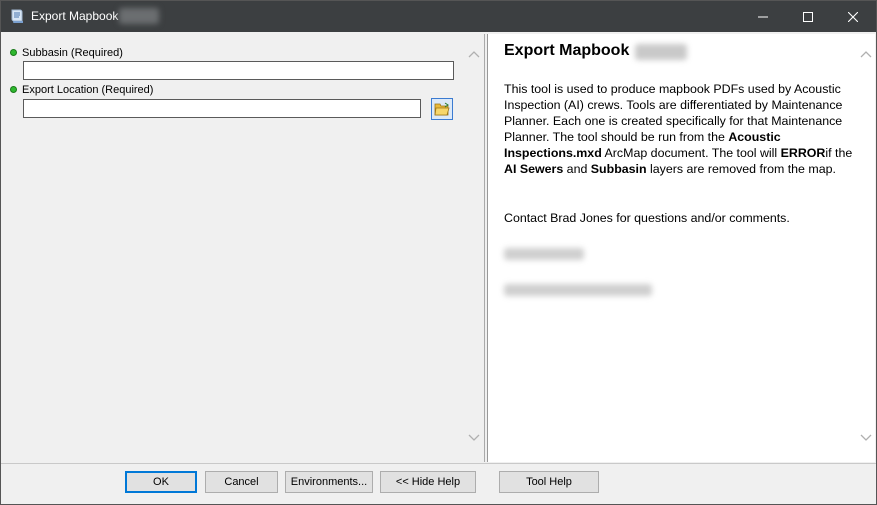 The width and height of the screenshot is (877, 505). I want to click on help-bold-error: ERROR, so click(803, 153).